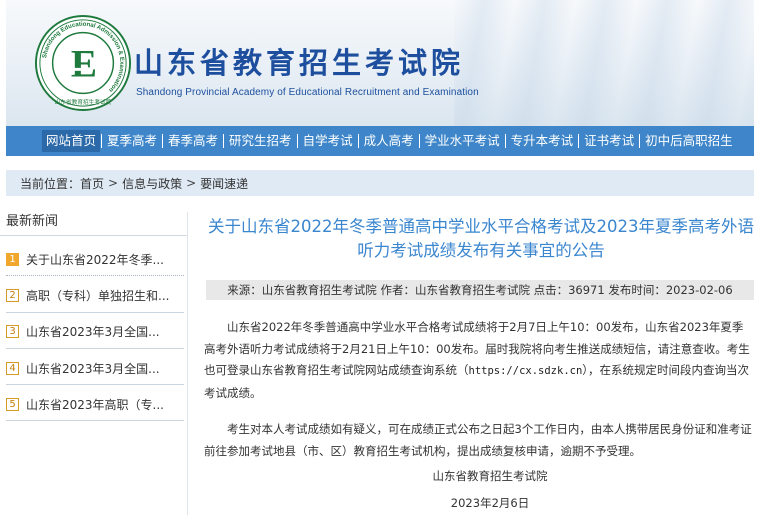 The height and width of the screenshot is (515, 760). I want to click on signature-date: 2023年2月6日, so click(490, 503).